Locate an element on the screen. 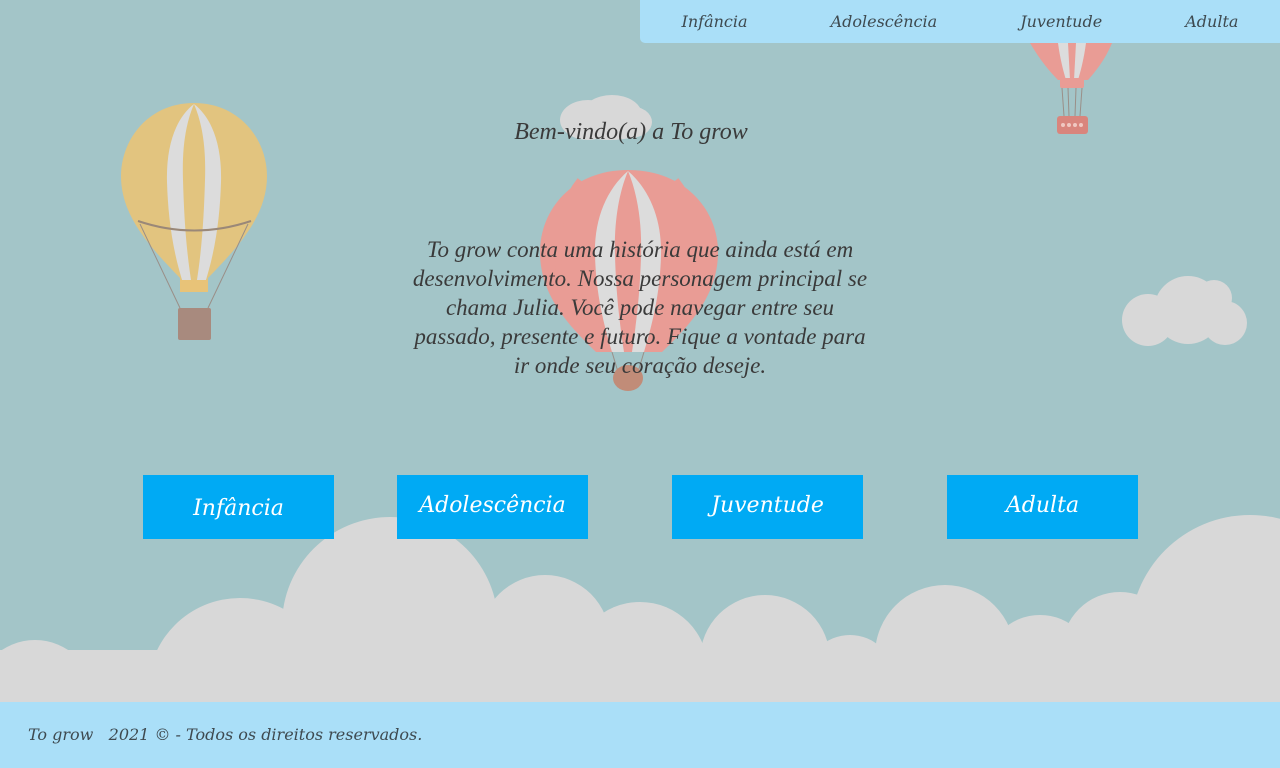 Image resolution: width=1280 pixels, height=768 pixels. juventude-button: Juventude is located at coordinates (767, 507).